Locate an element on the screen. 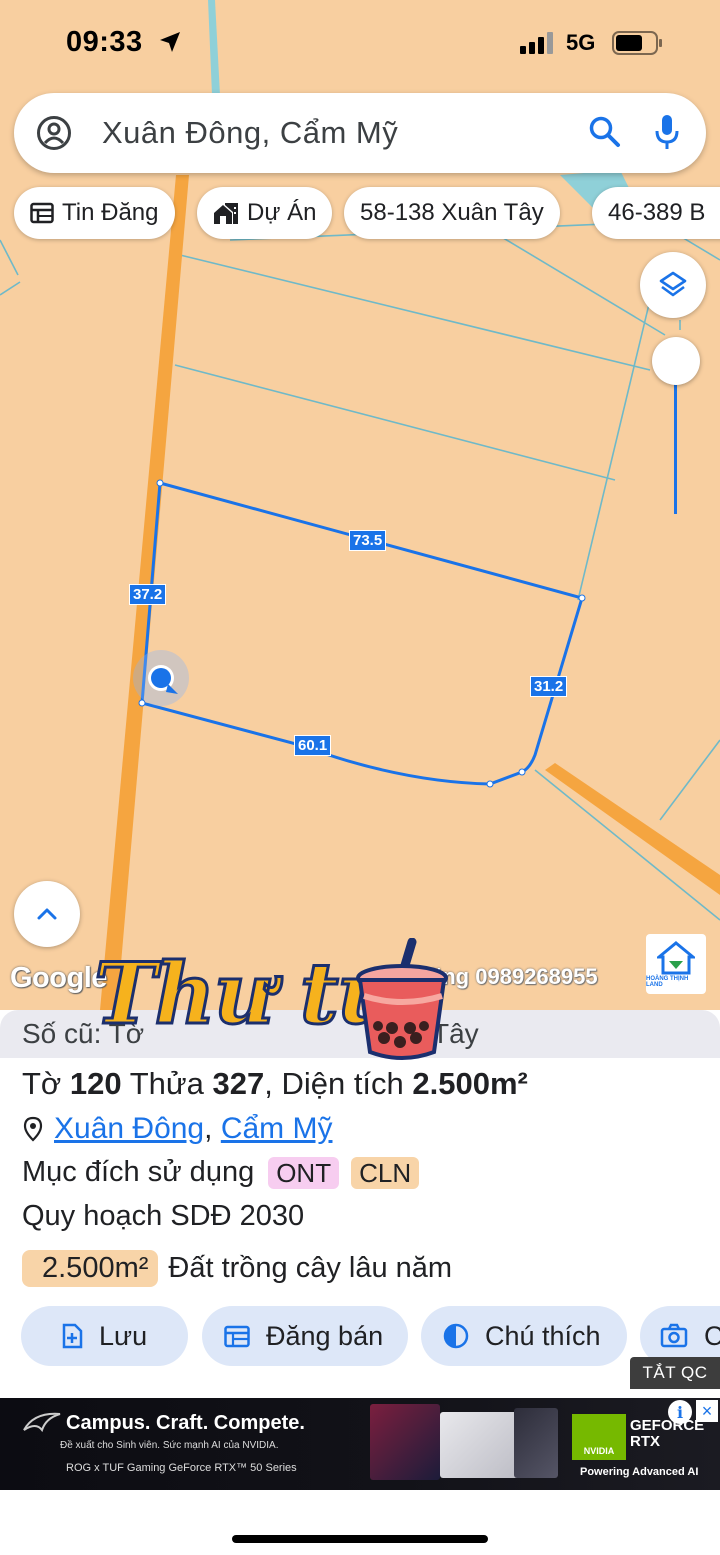 This screenshot has width=720, height=1555. area-use-type: Đất trồng cây lâu năm is located at coordinates (310, 1268).